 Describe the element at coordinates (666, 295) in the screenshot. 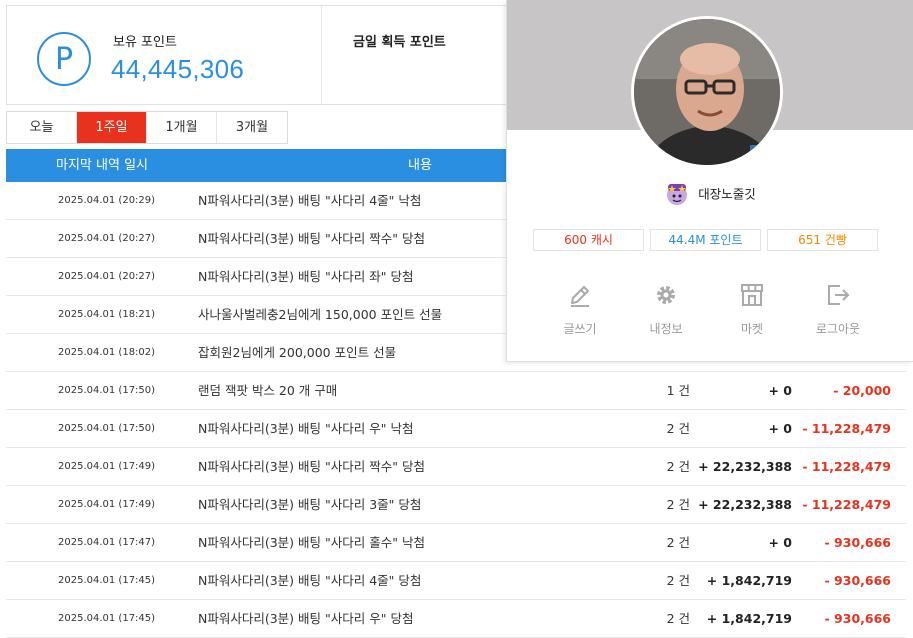

I see `gear-icon` at that location.